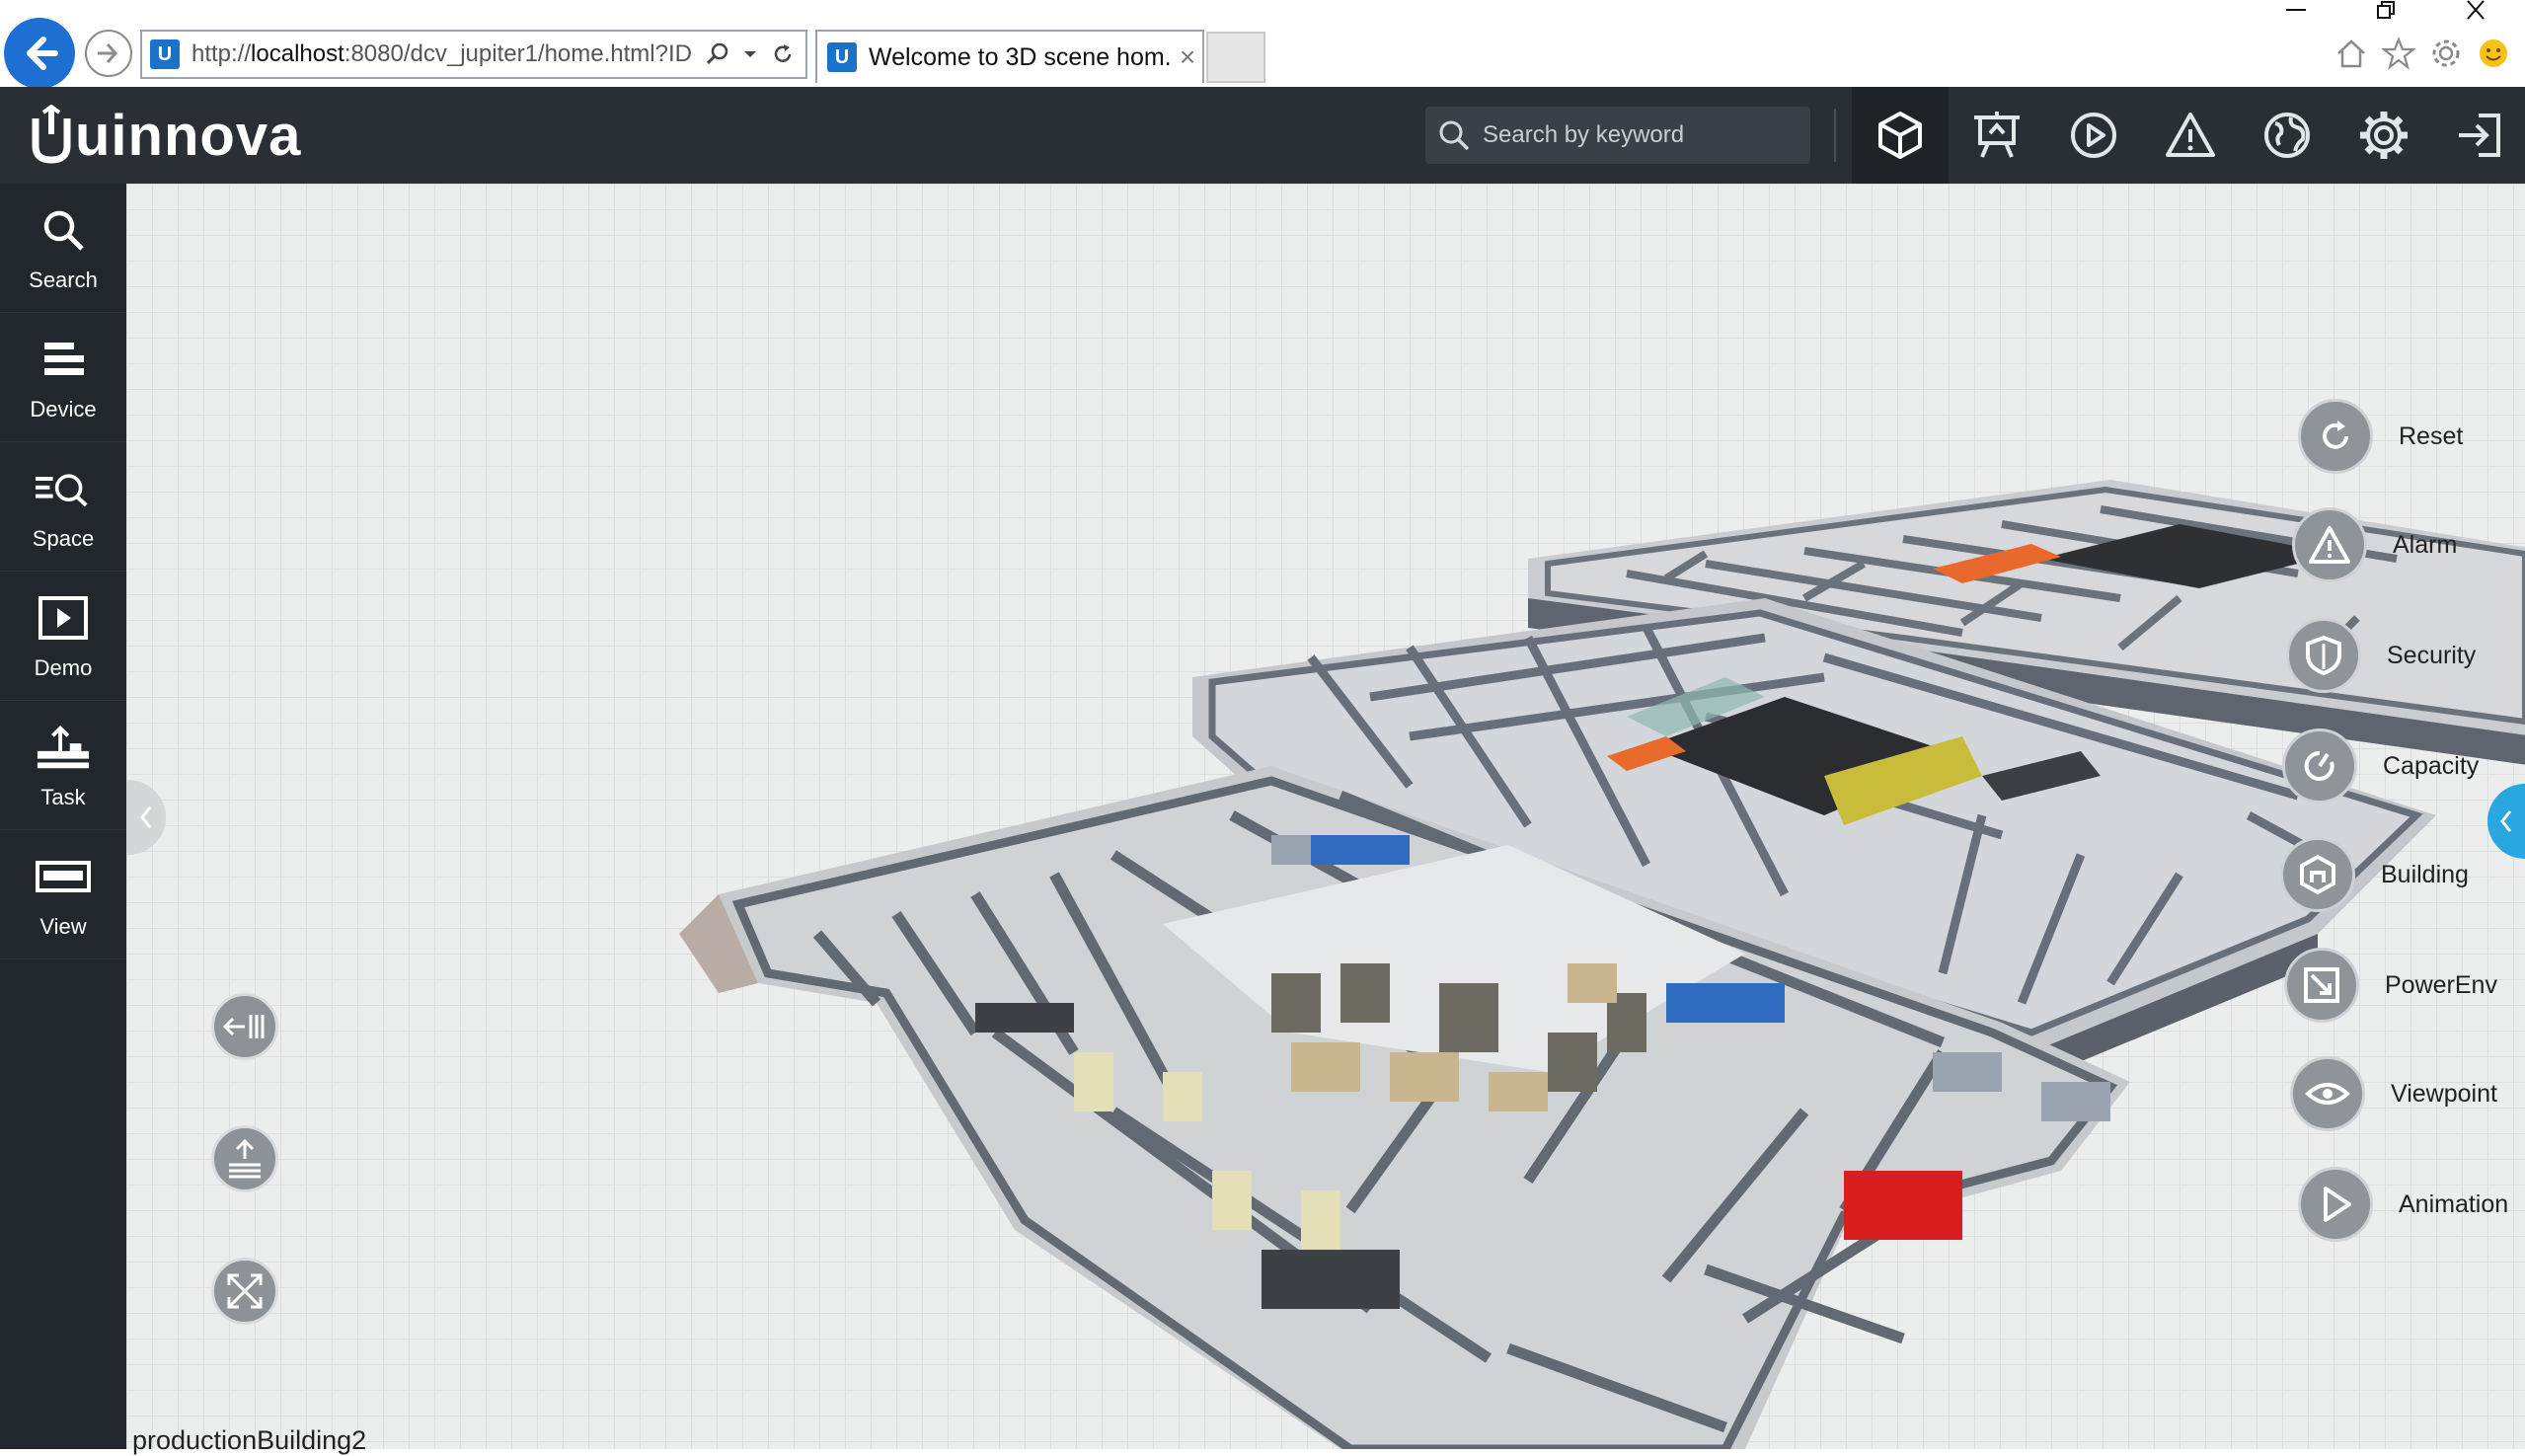  I want to click on brand-logo: uinnova, so click(165, 135).